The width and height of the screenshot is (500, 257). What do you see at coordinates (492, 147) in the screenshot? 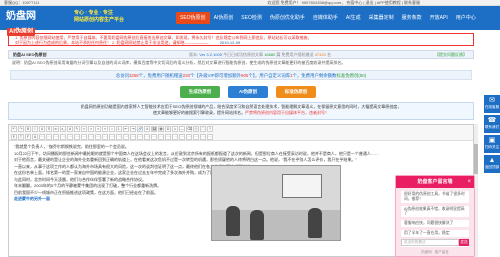
I see `sidebar-label: 扫码关注` at bounding box center [492, 147].